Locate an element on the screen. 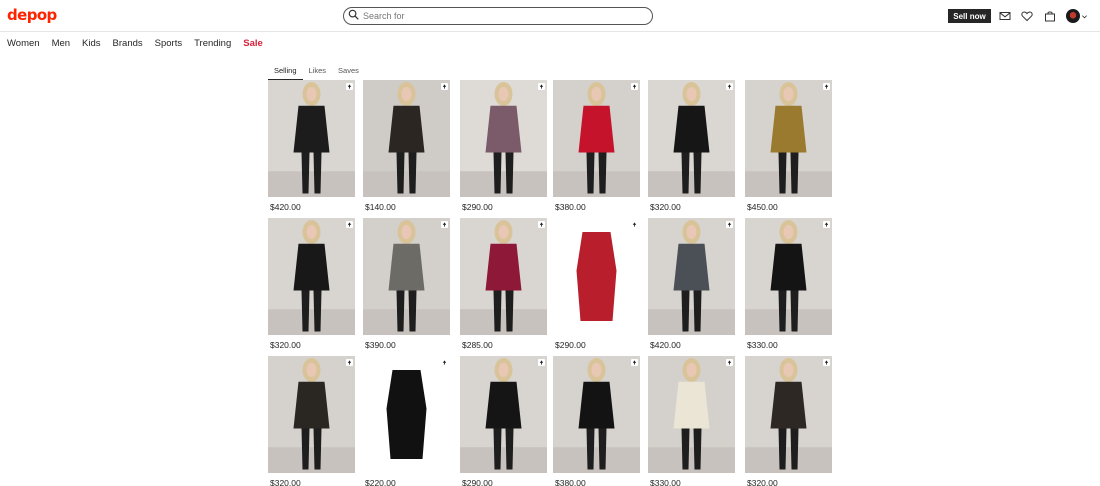 Image resolution: width=1100 pixels, height=486 pixels. tab-likes: Likes is located at coordinates (318, 72).